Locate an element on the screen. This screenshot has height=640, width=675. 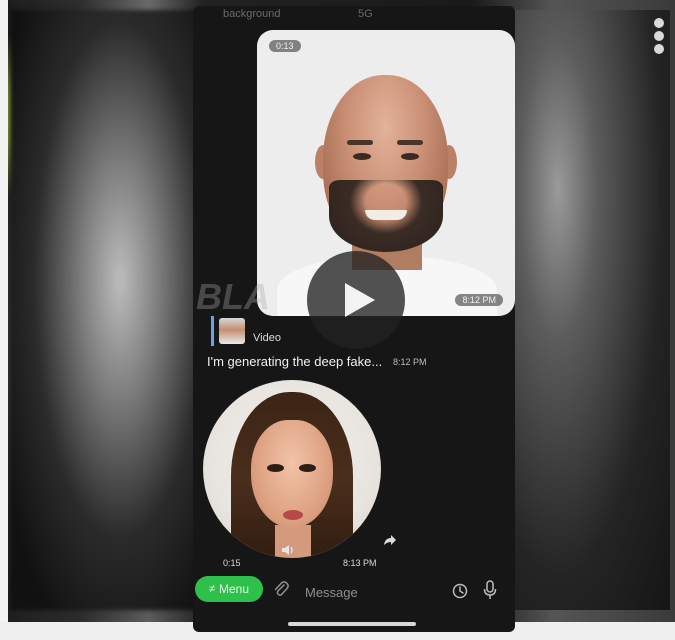
microphone-icon is located at coordinates (490, 590).